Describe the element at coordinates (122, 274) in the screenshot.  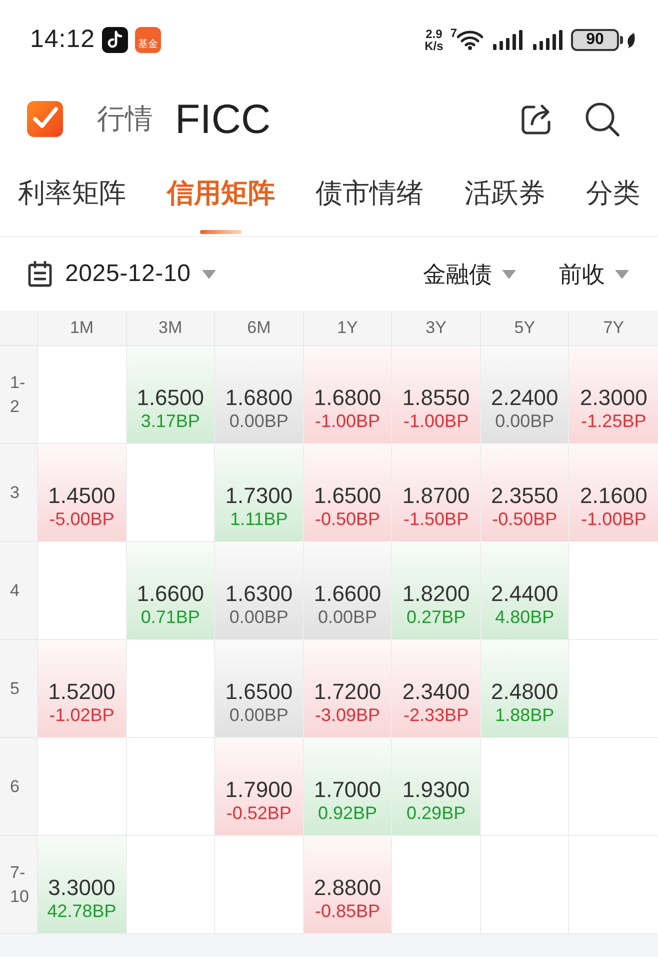
I see `date-dropdown: 2025-12-10` at that location.